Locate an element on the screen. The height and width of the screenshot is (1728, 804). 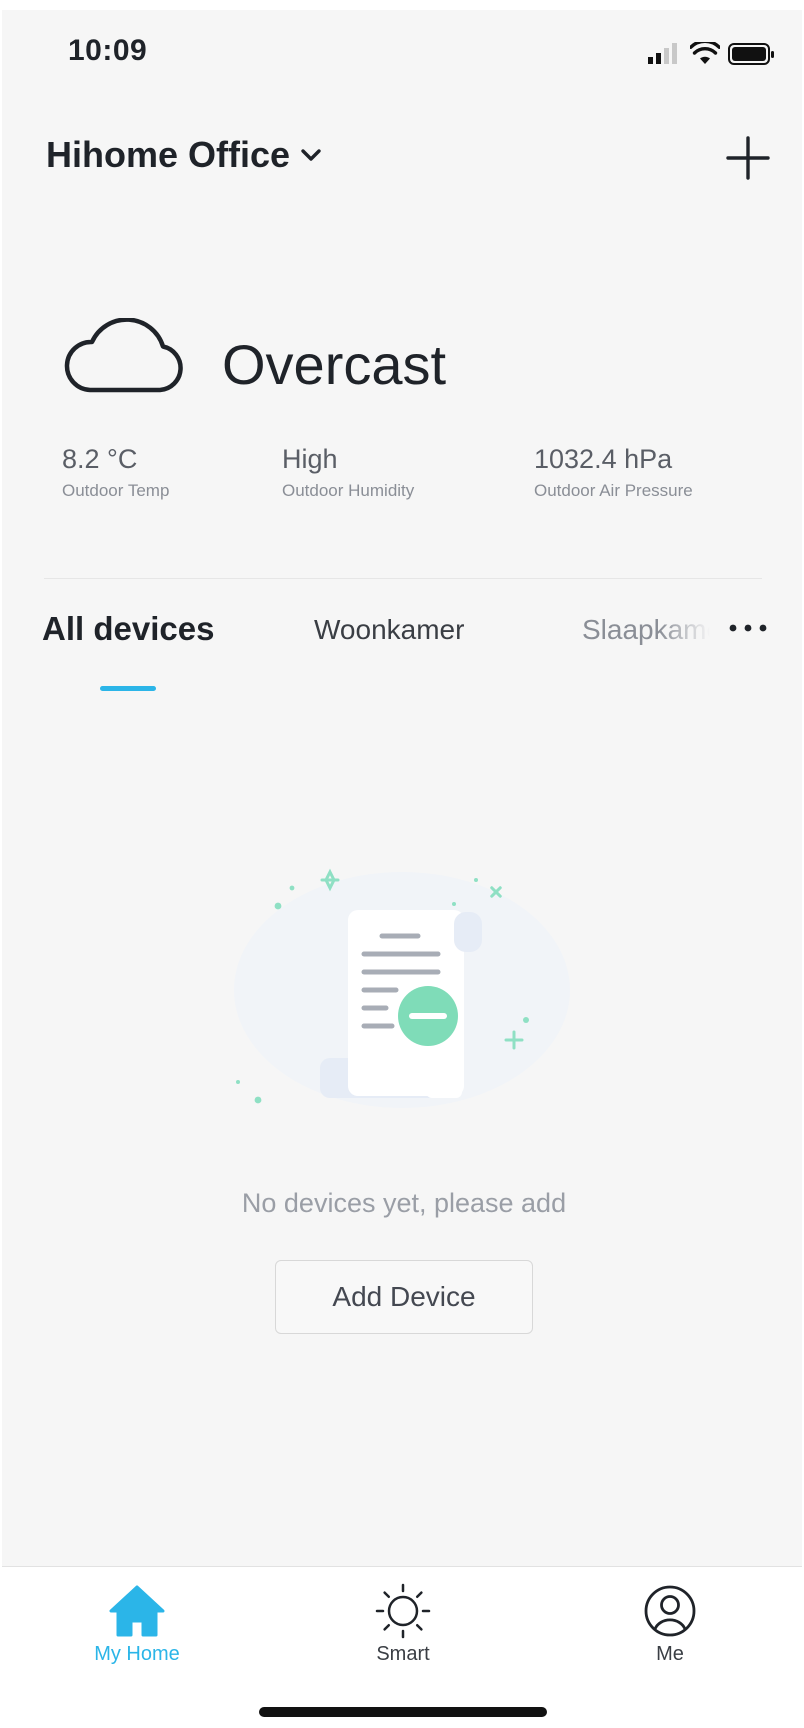
empty-document-icon is located at coordinates (402, 988).